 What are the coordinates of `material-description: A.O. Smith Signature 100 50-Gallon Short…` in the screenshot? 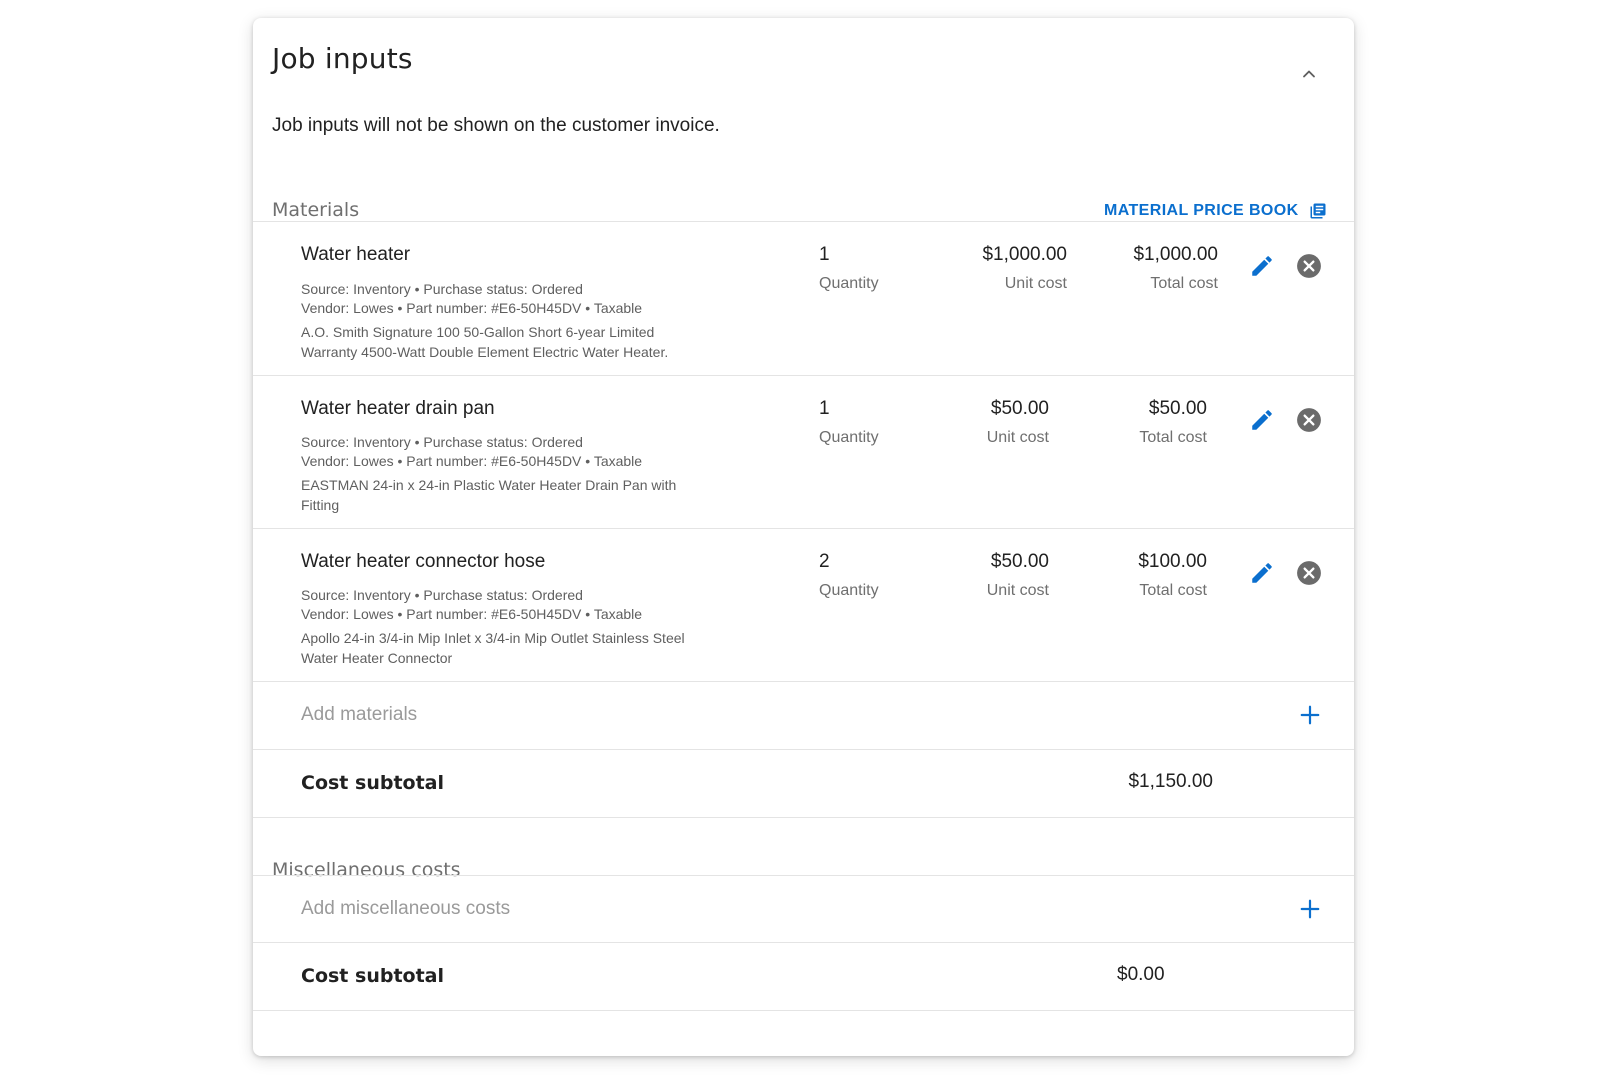 It's located at (485, 342).